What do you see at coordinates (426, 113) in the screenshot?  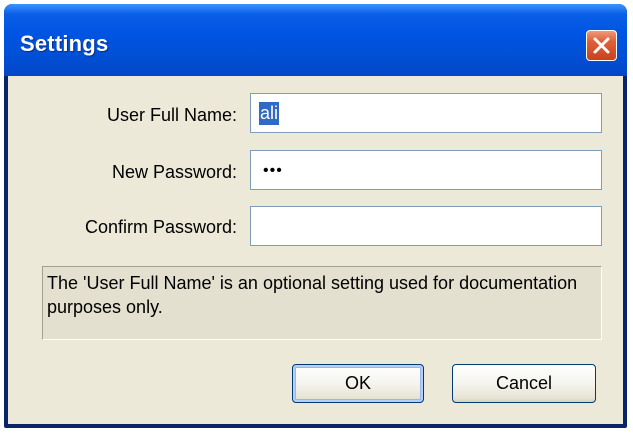 I see `user-full-name-input: ali` at bounding box center [426, 113].